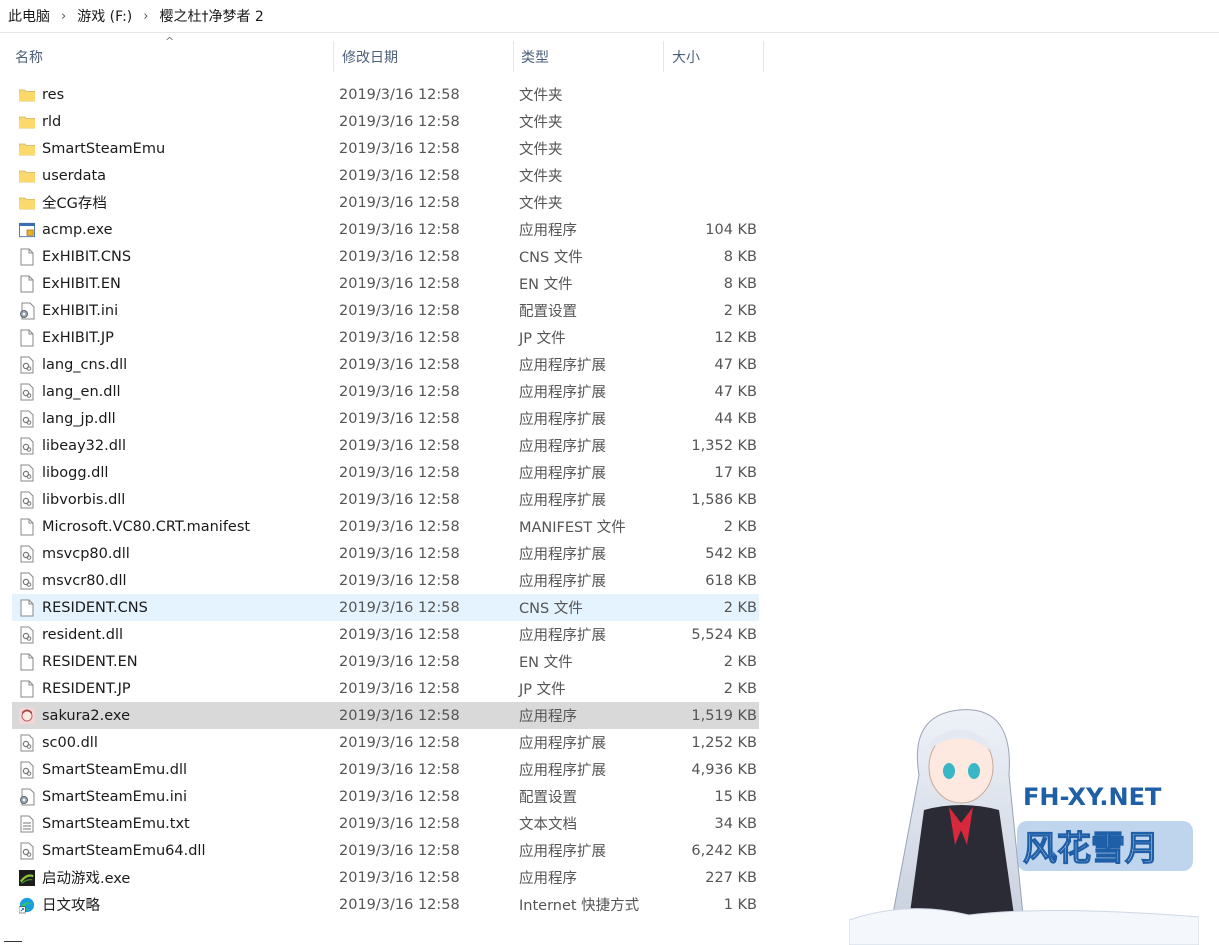 Image resolution: width=1219 pixels, height=945 pixels. I want to click on column-header-size: 大小, so click(714, 56).